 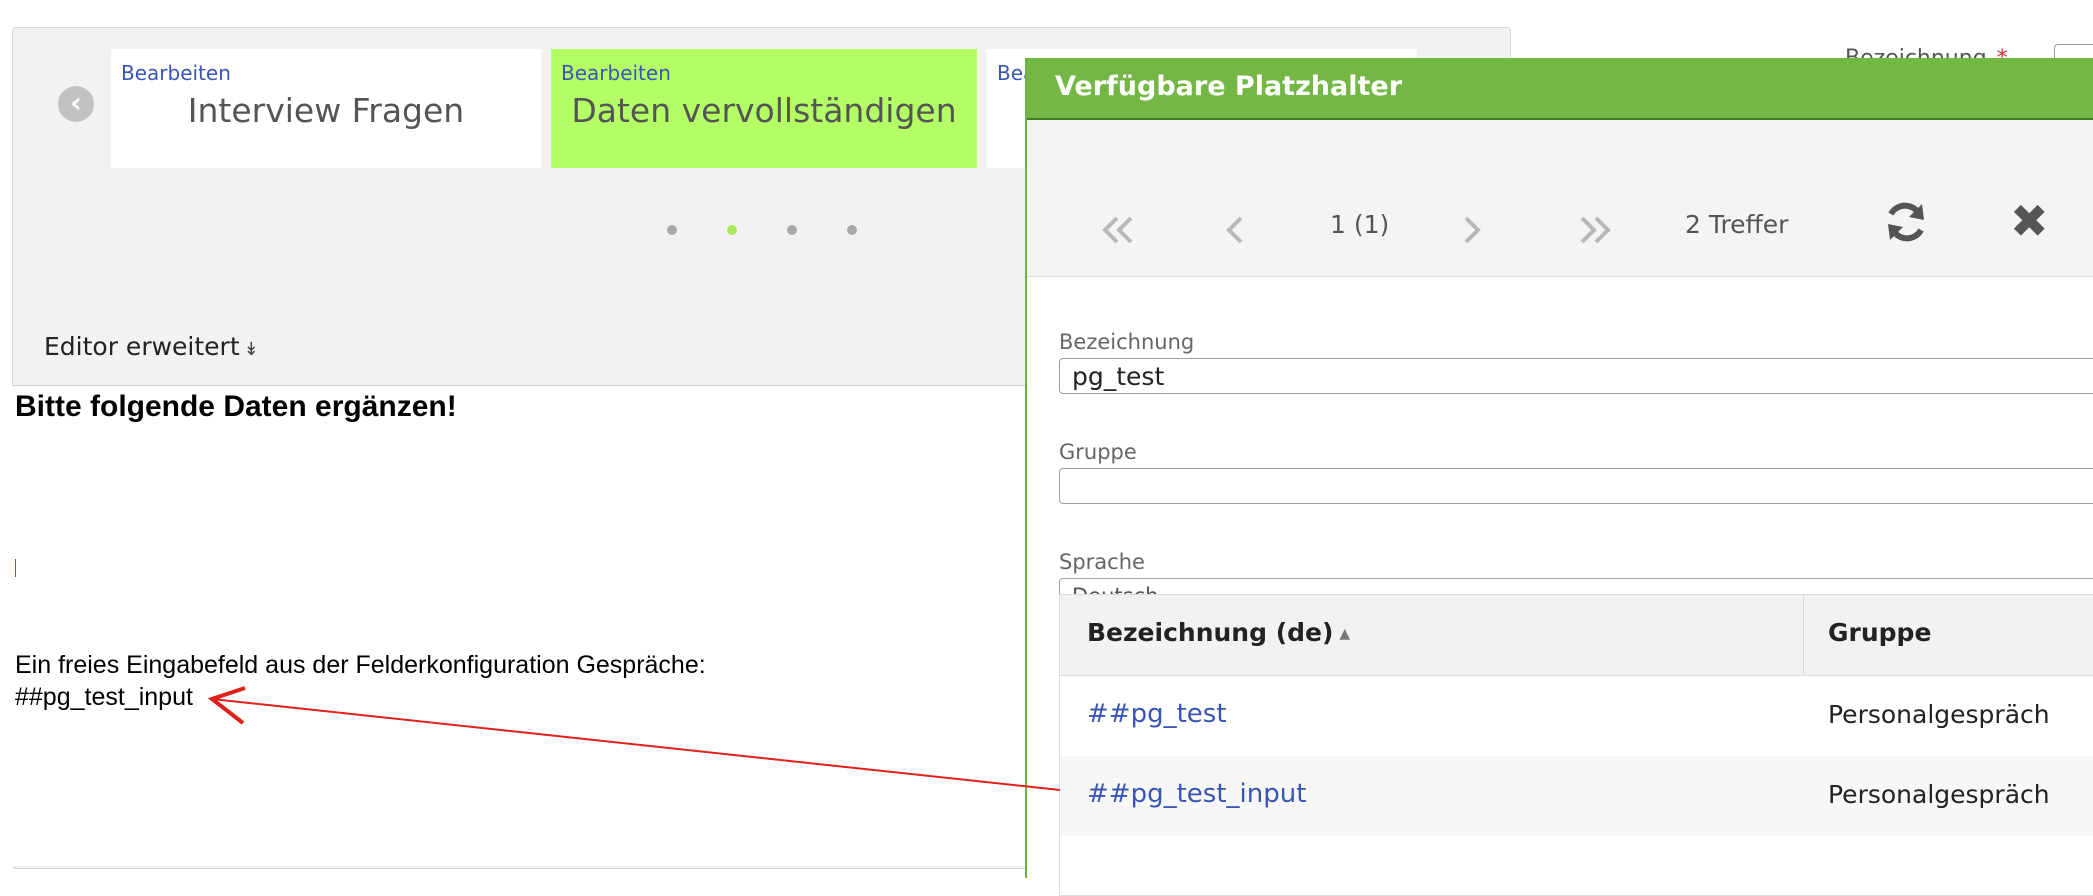 I want to click on filter-name-label: Bezeichnung, so click(x=1127, y=342).